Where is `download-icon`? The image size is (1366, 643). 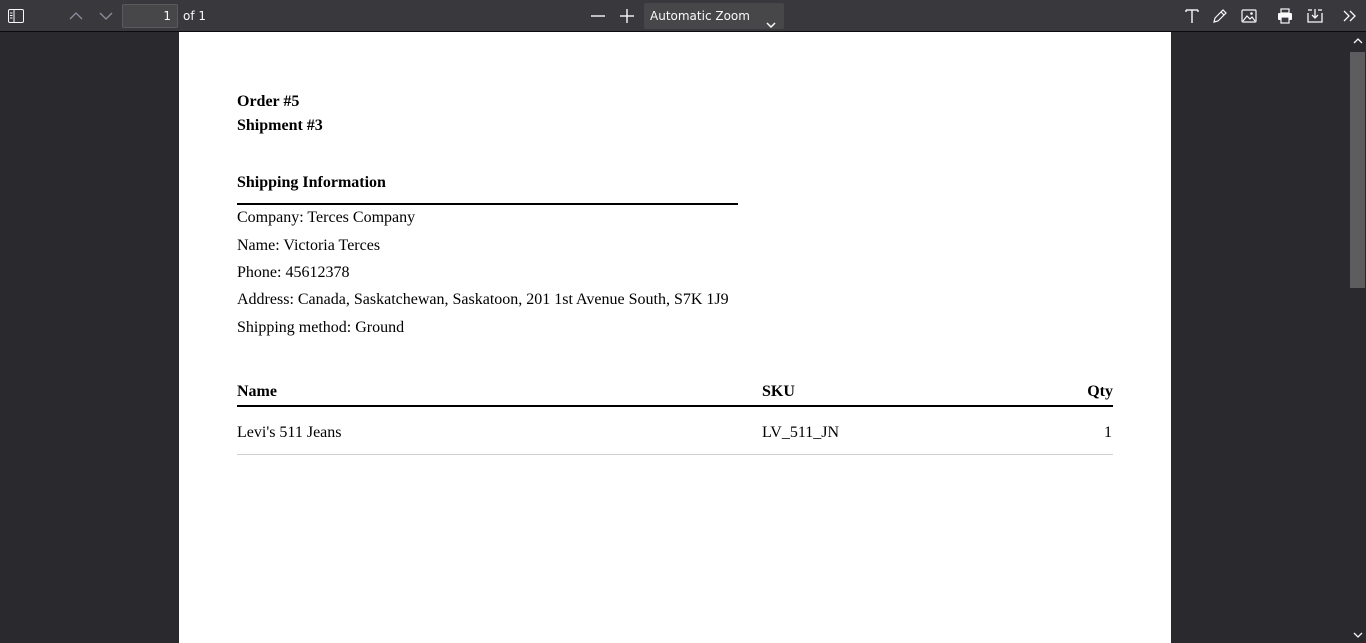
download-icon is located at coordinates (1315, 16).